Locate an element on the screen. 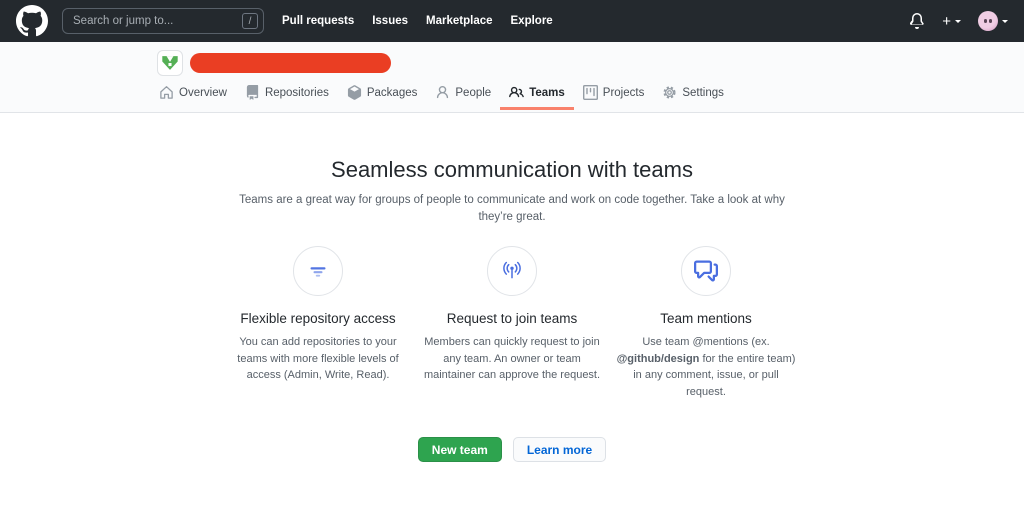 The image size is (1024, 509). feature-title: Flexible repository access is located at coordinates (318, 319).